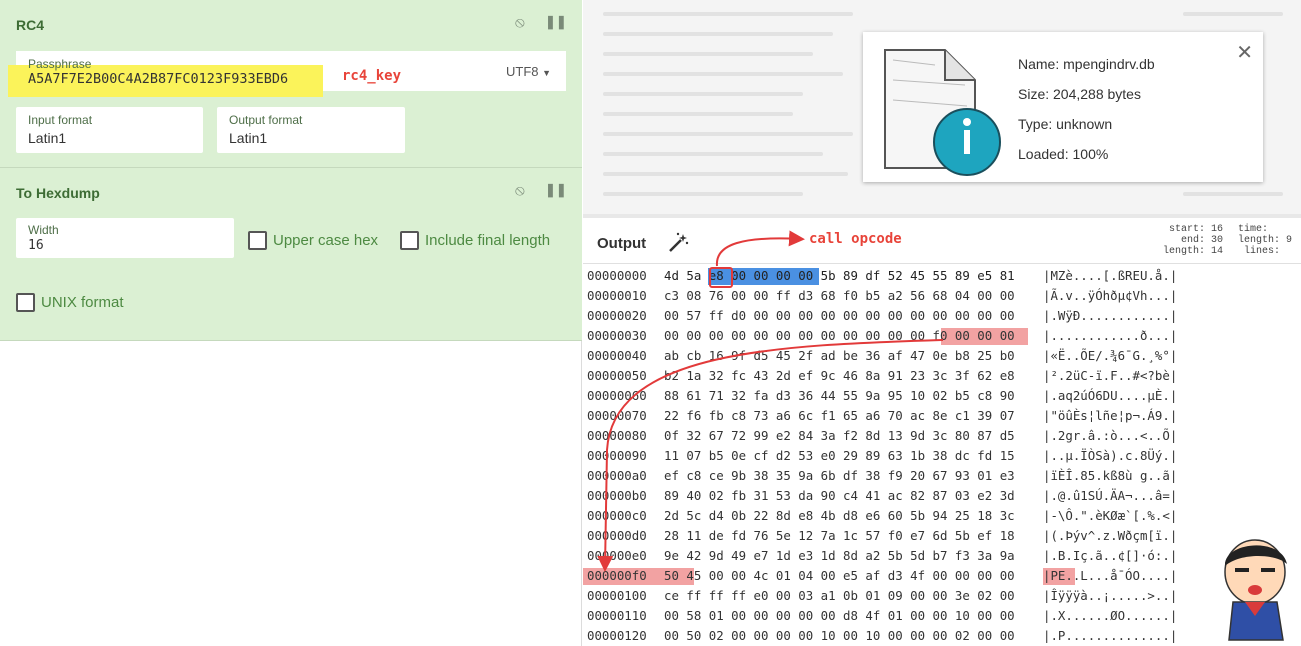 The image size is (1301, 646). I want to click on include-final-length-checkbox: Include final length, so click(475, 240).